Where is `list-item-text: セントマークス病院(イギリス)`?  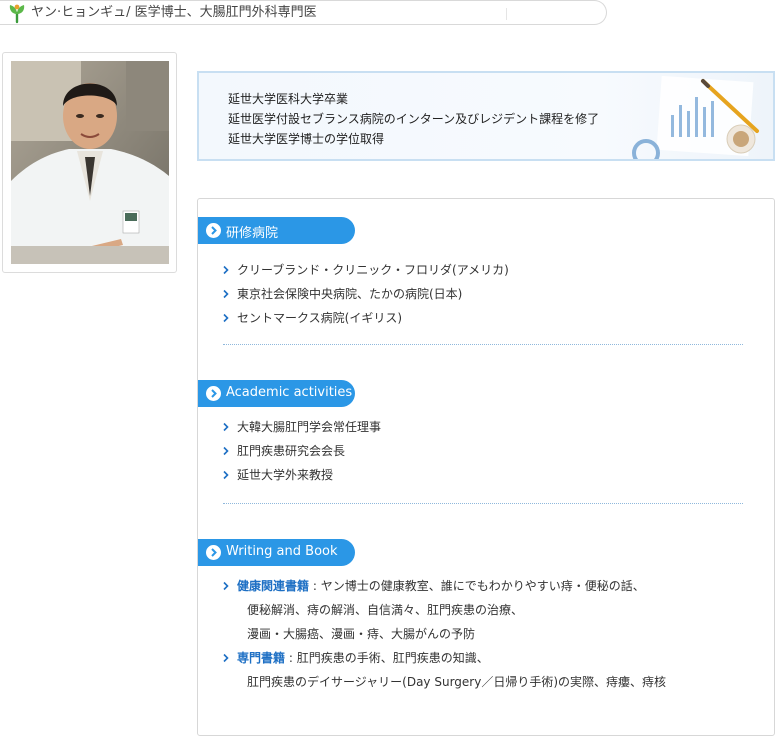
list-item-text: セントマークス病院(イギリス) is located at coordinates (320, 318).